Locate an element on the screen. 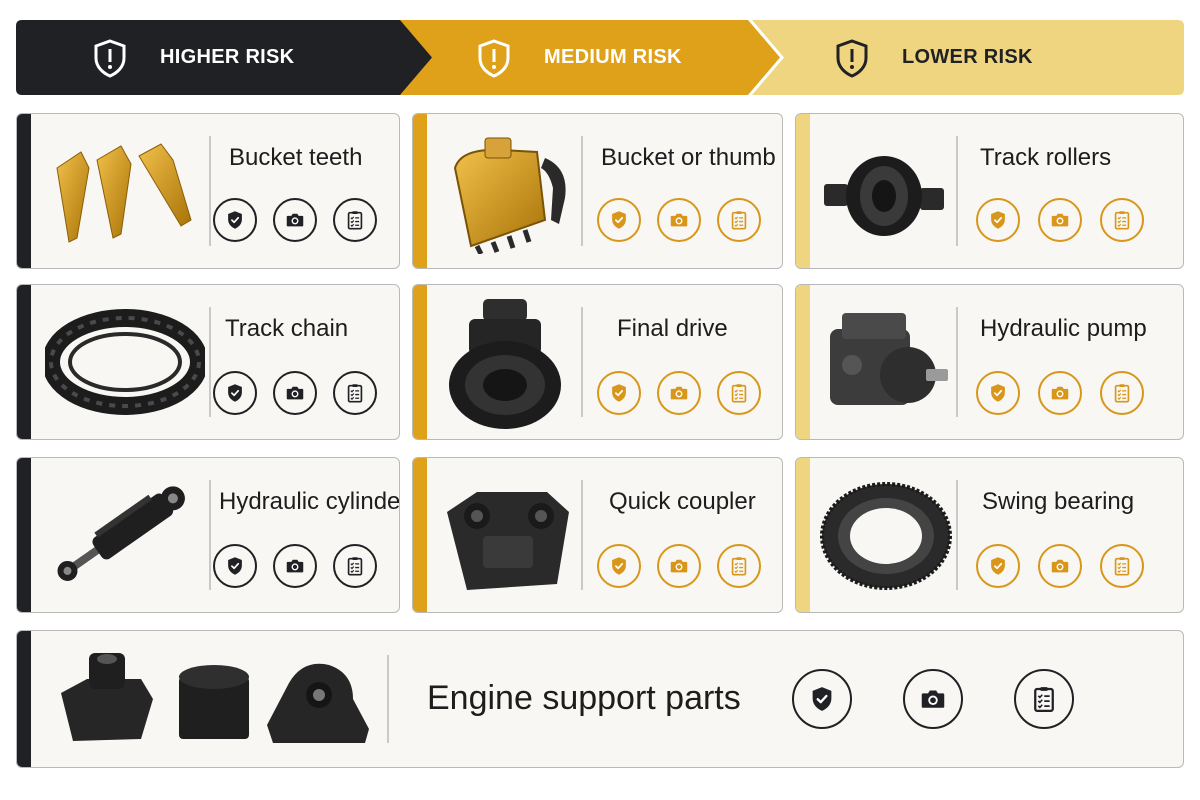 This screenshot has height=800, width=1200. part-card-hydraulic-pump: Hydraulic pump is located at coordinates (989, 362).